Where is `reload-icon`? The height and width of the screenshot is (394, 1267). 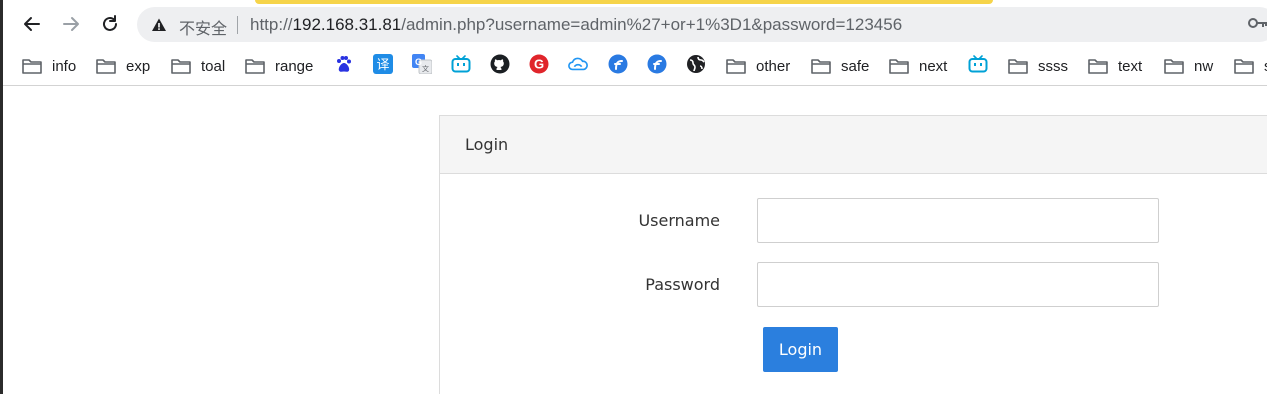
reload-icon is located at coordinates (110, 23).